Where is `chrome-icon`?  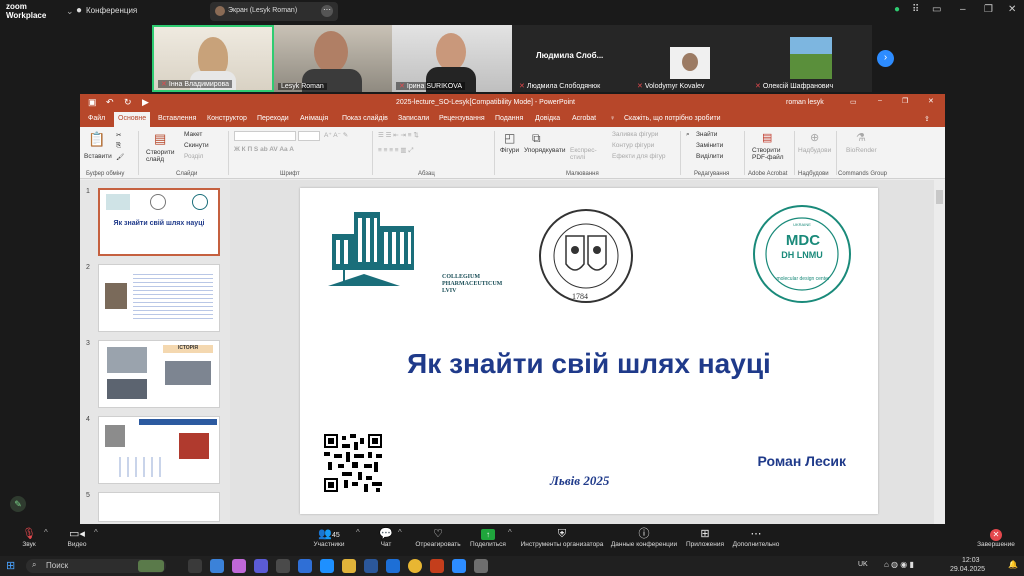
chrome-icon is located at coordinates (415, 566).